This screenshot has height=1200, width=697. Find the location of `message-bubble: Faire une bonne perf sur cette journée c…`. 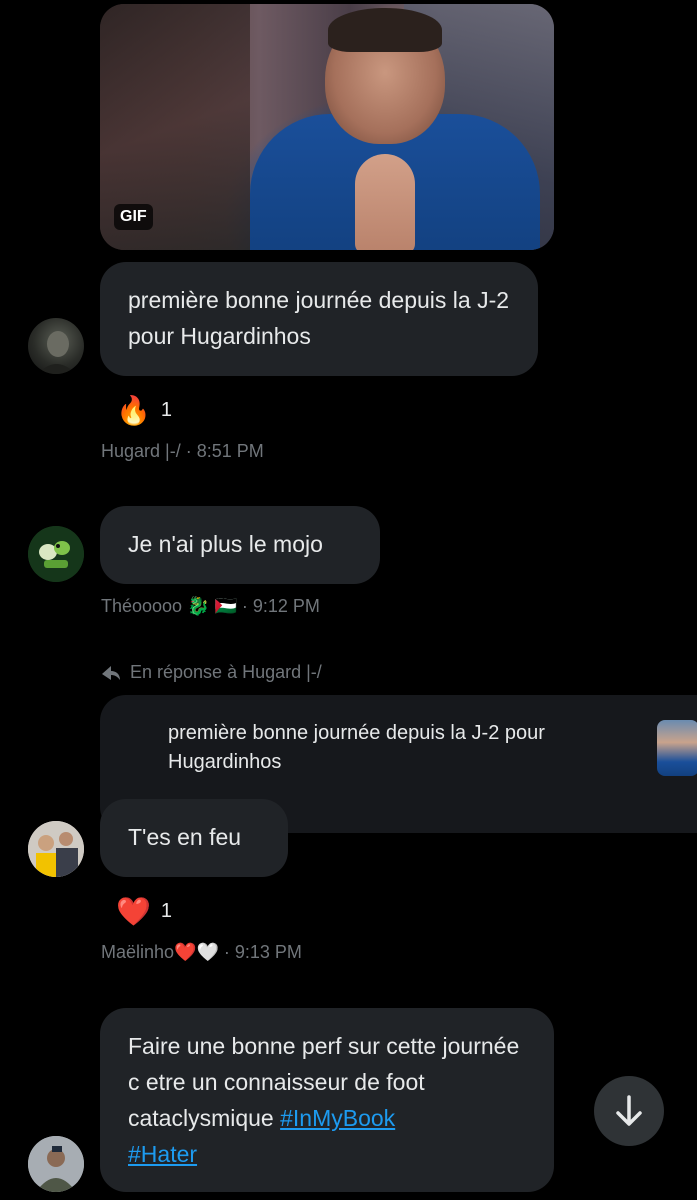

message-bubble: Faire une bonne perf sur cette journée c… is located at coordinates (327, 1100).